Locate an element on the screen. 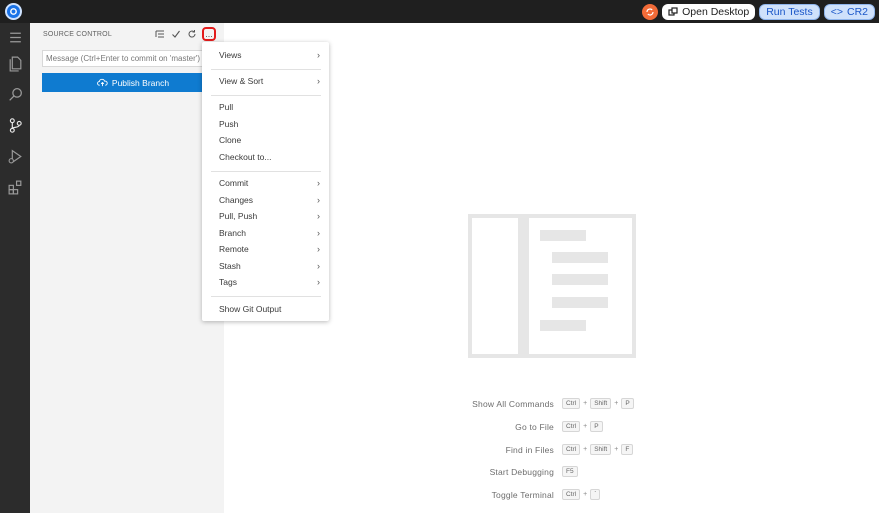  app-logo-icon is located at coordinates (13, 11).